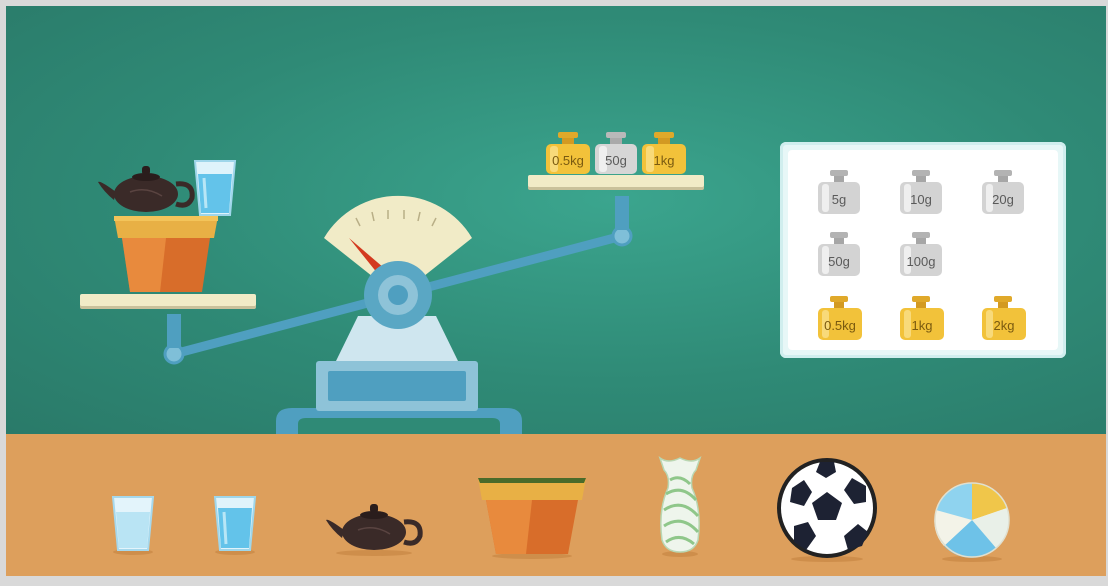 This screenshot has width=1108, height=586. I want to click on weights-panel: 5g 10g 20g 50g 100g 0.5kg 1kg 2kg, so click(923, 250).